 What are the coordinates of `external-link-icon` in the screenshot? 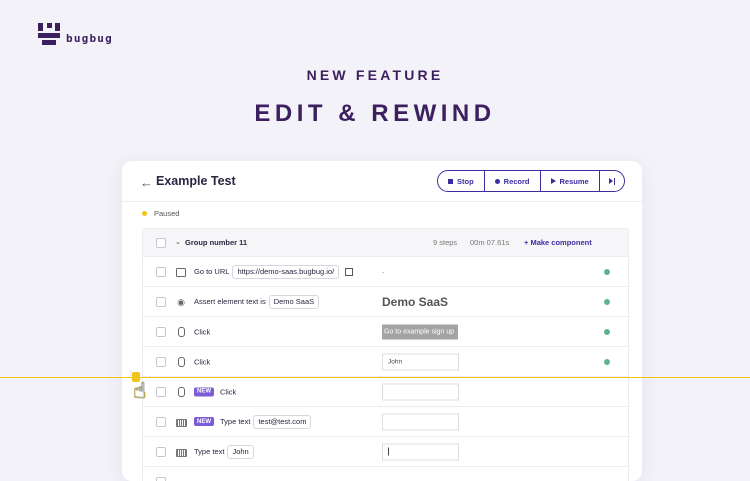 It's located at (349, 272).